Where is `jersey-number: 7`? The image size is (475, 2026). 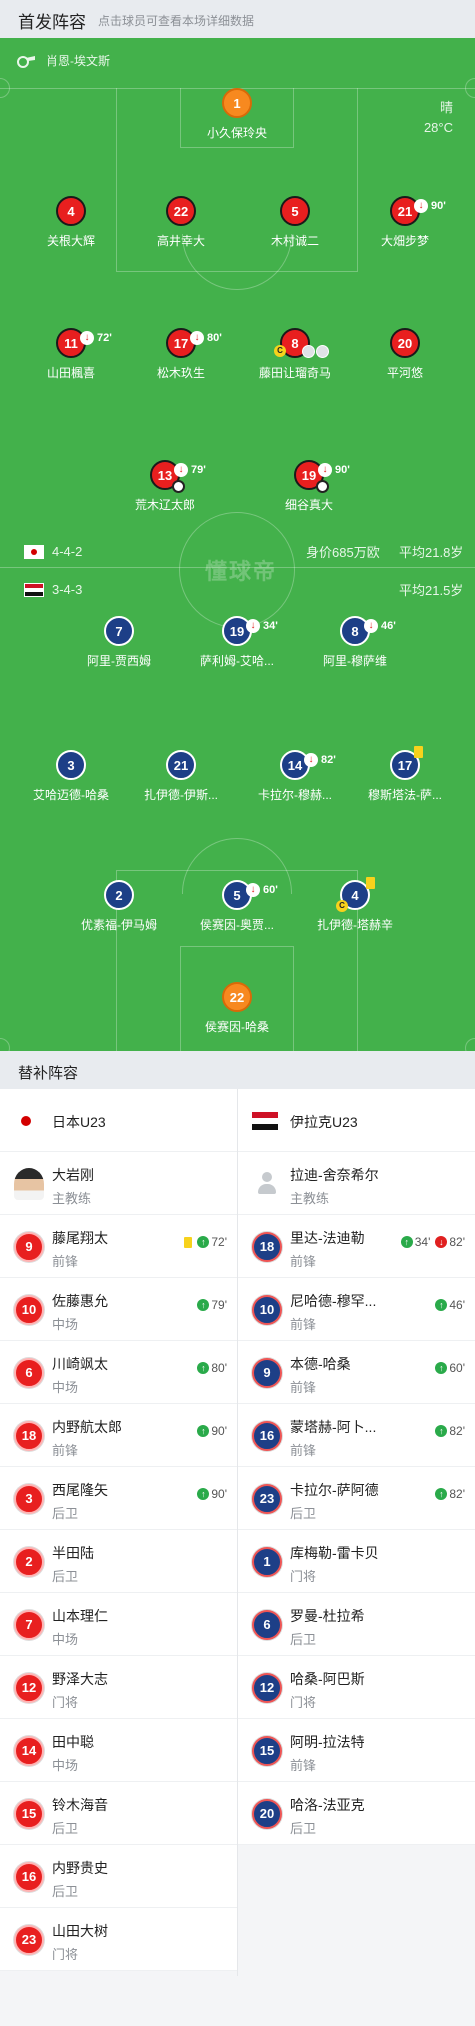 jersey-number: 7 is located at coordinates (29, 1625).